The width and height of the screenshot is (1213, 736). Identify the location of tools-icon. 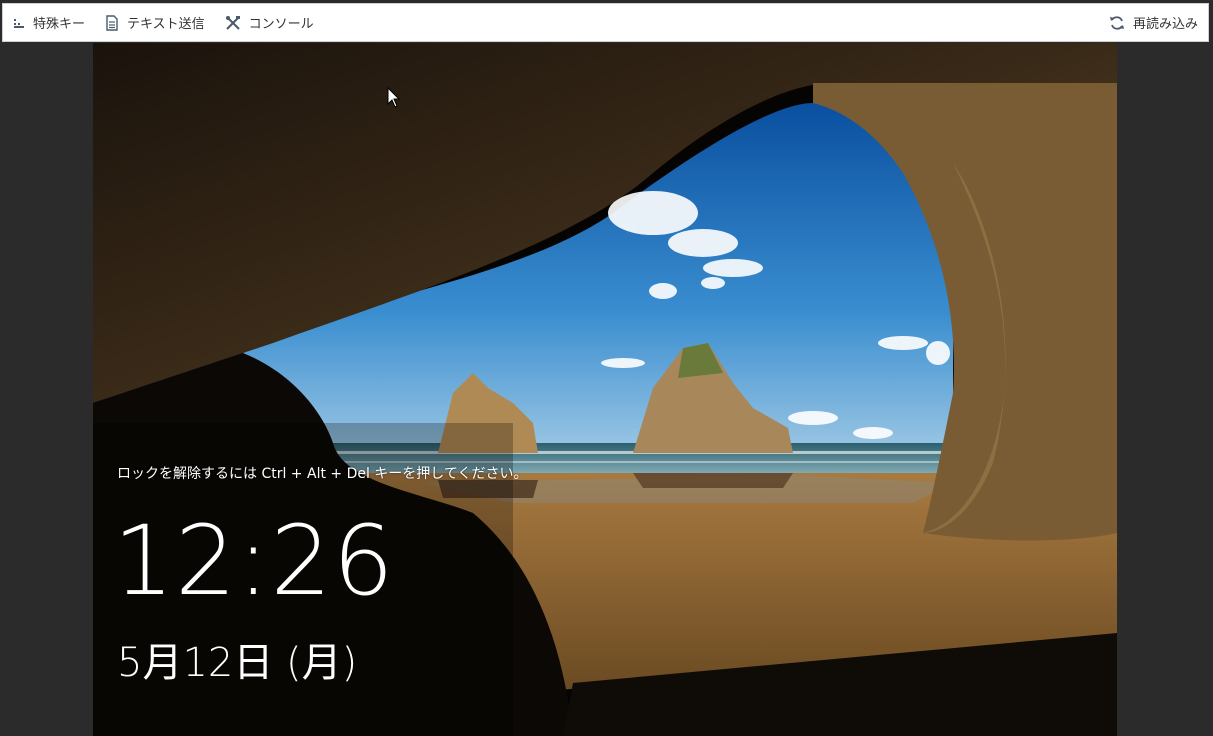
(232, 22).